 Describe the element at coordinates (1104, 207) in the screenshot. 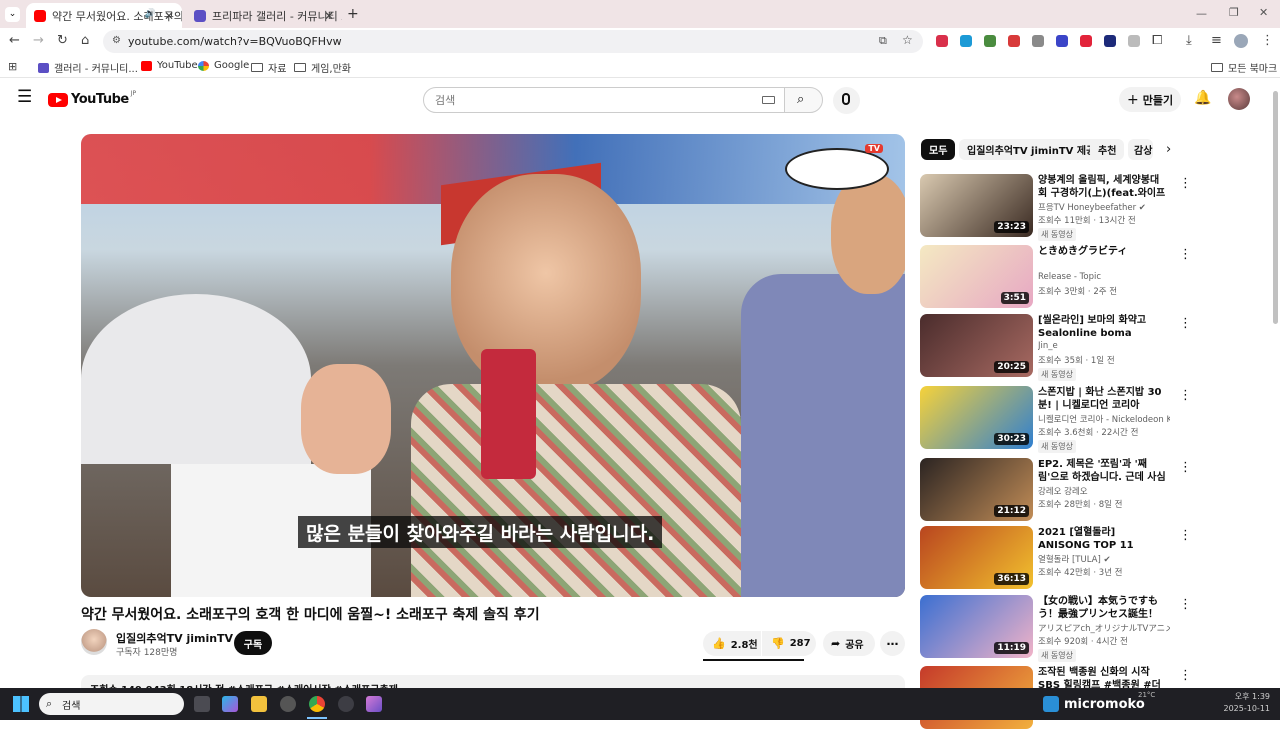

I see `recommended-channel: 프응TV Honeybeefather ✔` at that location.